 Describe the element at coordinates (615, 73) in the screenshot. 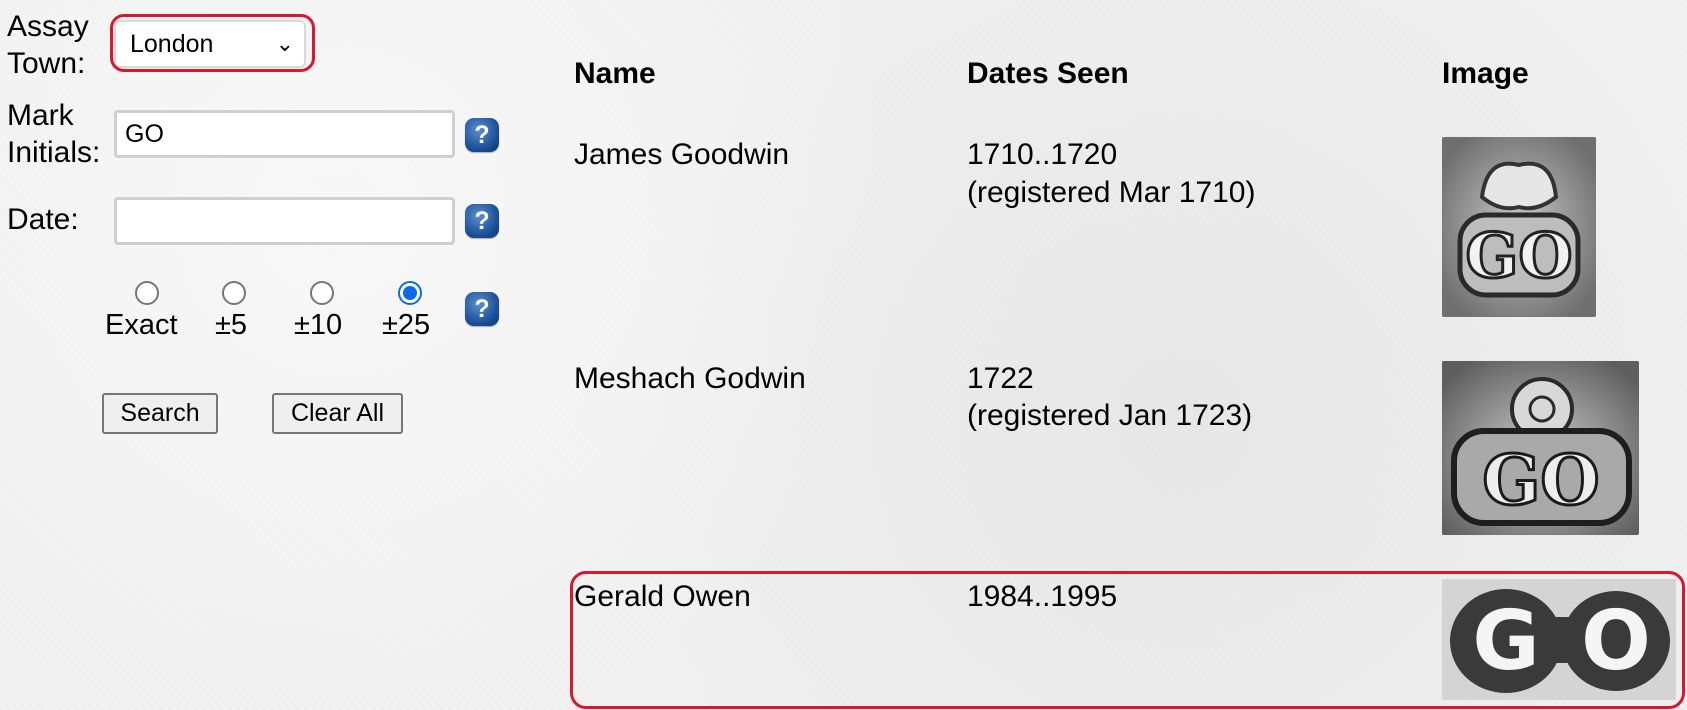

I see `column-header-name: Name` at that location.